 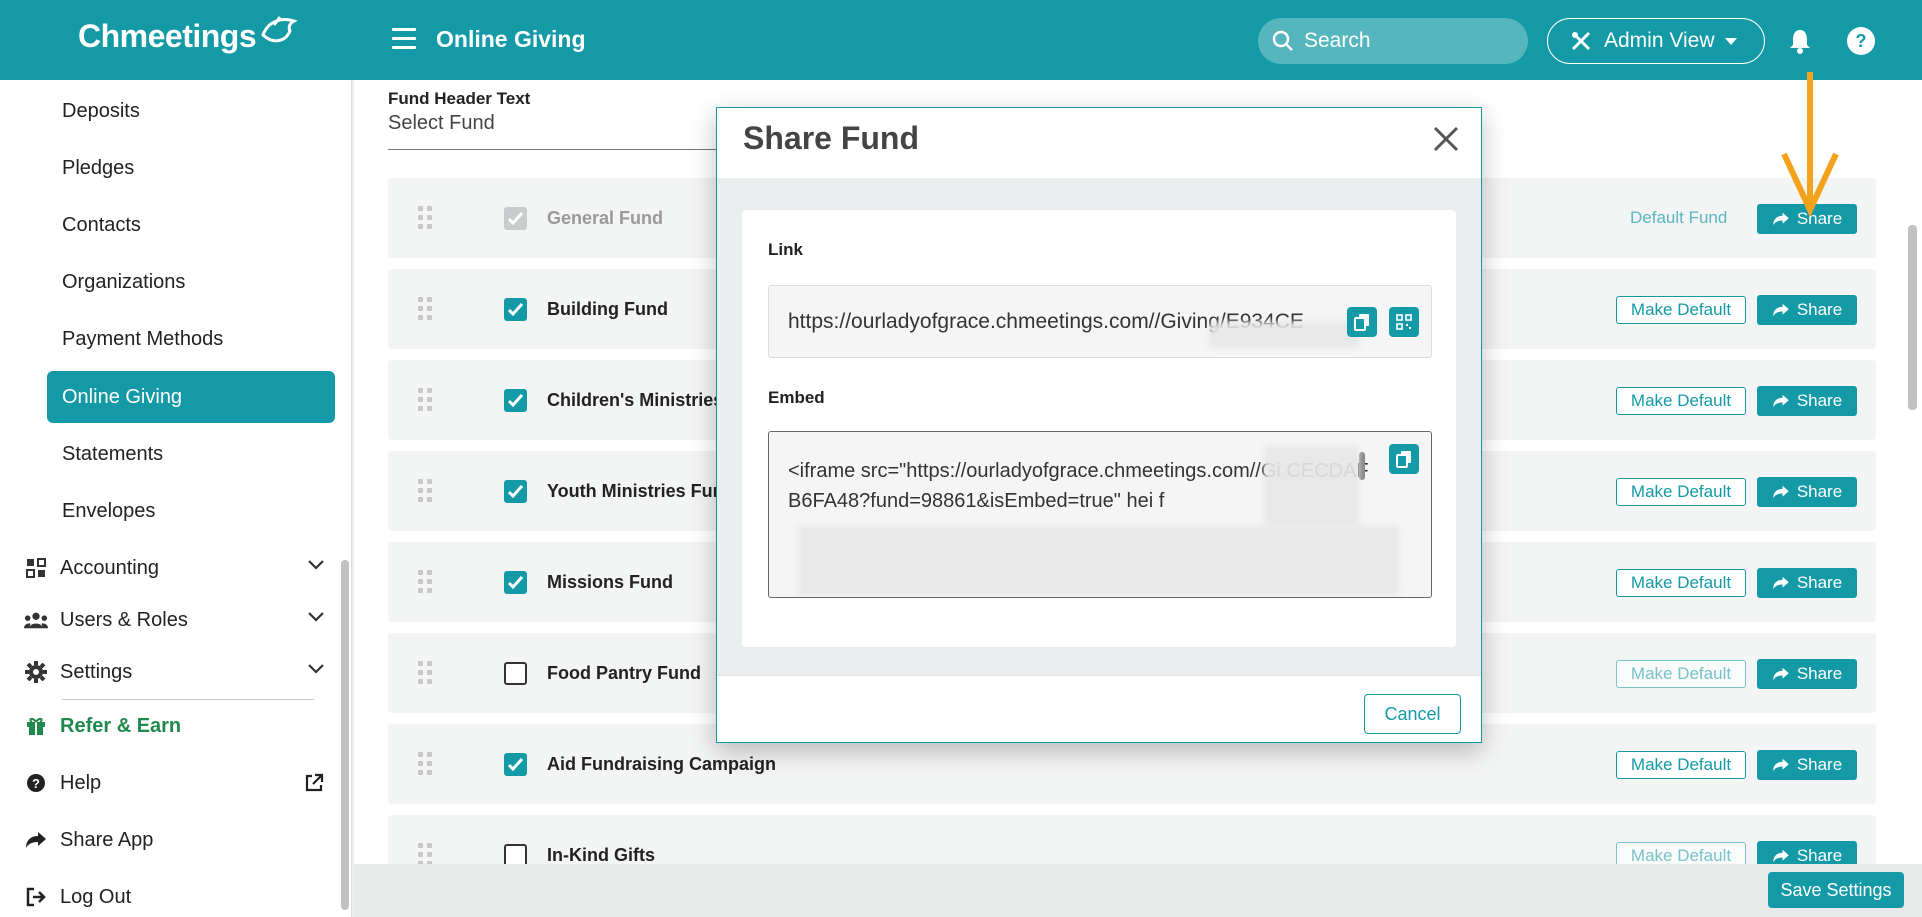 I want to click on main-scrollbar, so click(x=1912, y=317).